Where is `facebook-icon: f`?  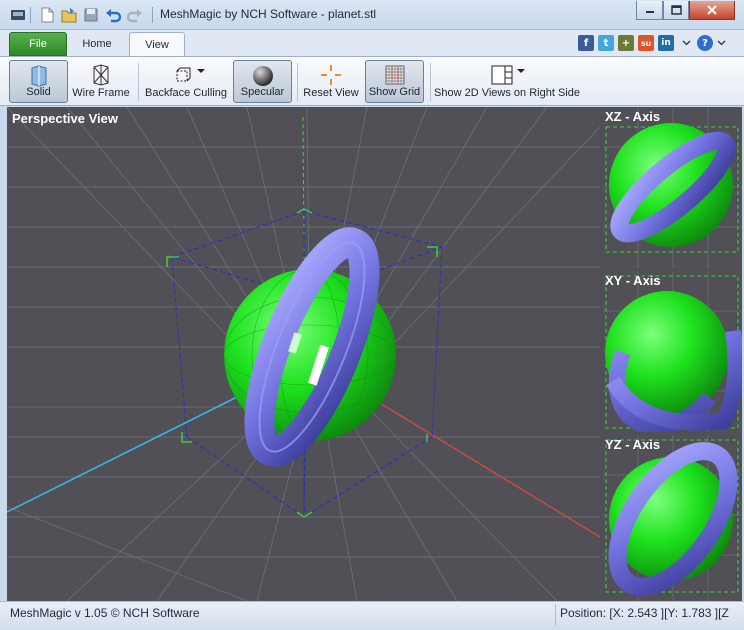
facebook-icon: f is located at coordinates (586, 43).